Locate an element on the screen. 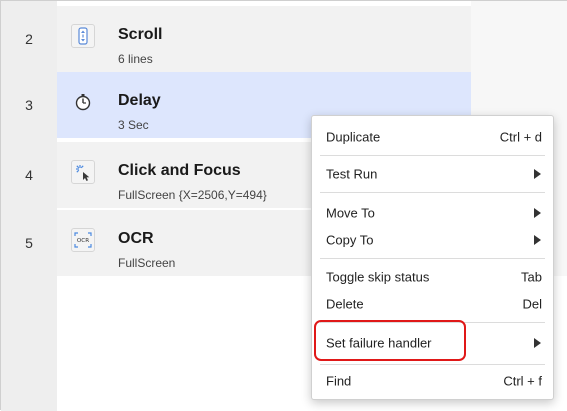 The height and width of the screenshot is (411, 567). step-number: 2 is located at coordinates (29, 39).